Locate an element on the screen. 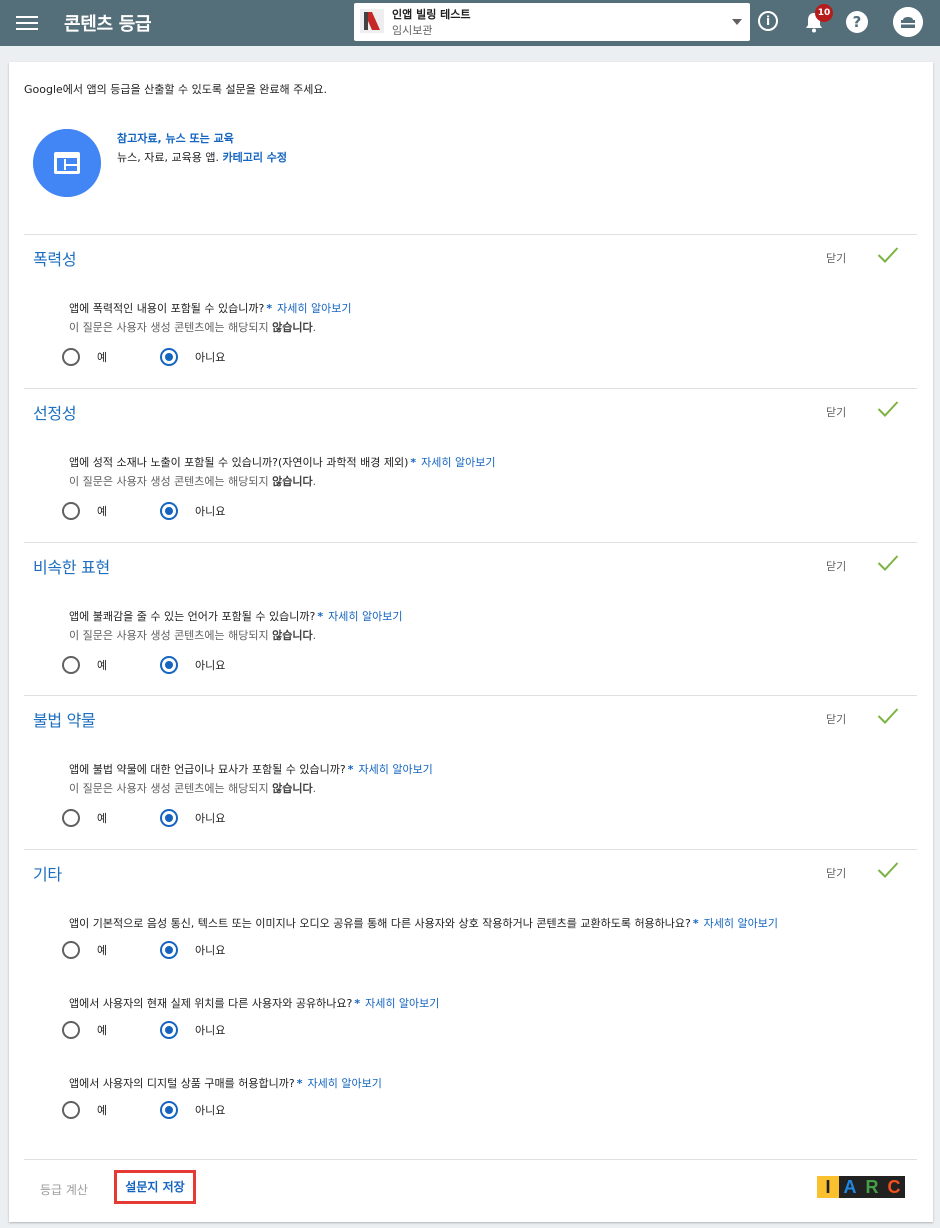 The height and width of the screenshot is (1228, 940). app-status: 임시보관 is located at coordinates (412, 30).